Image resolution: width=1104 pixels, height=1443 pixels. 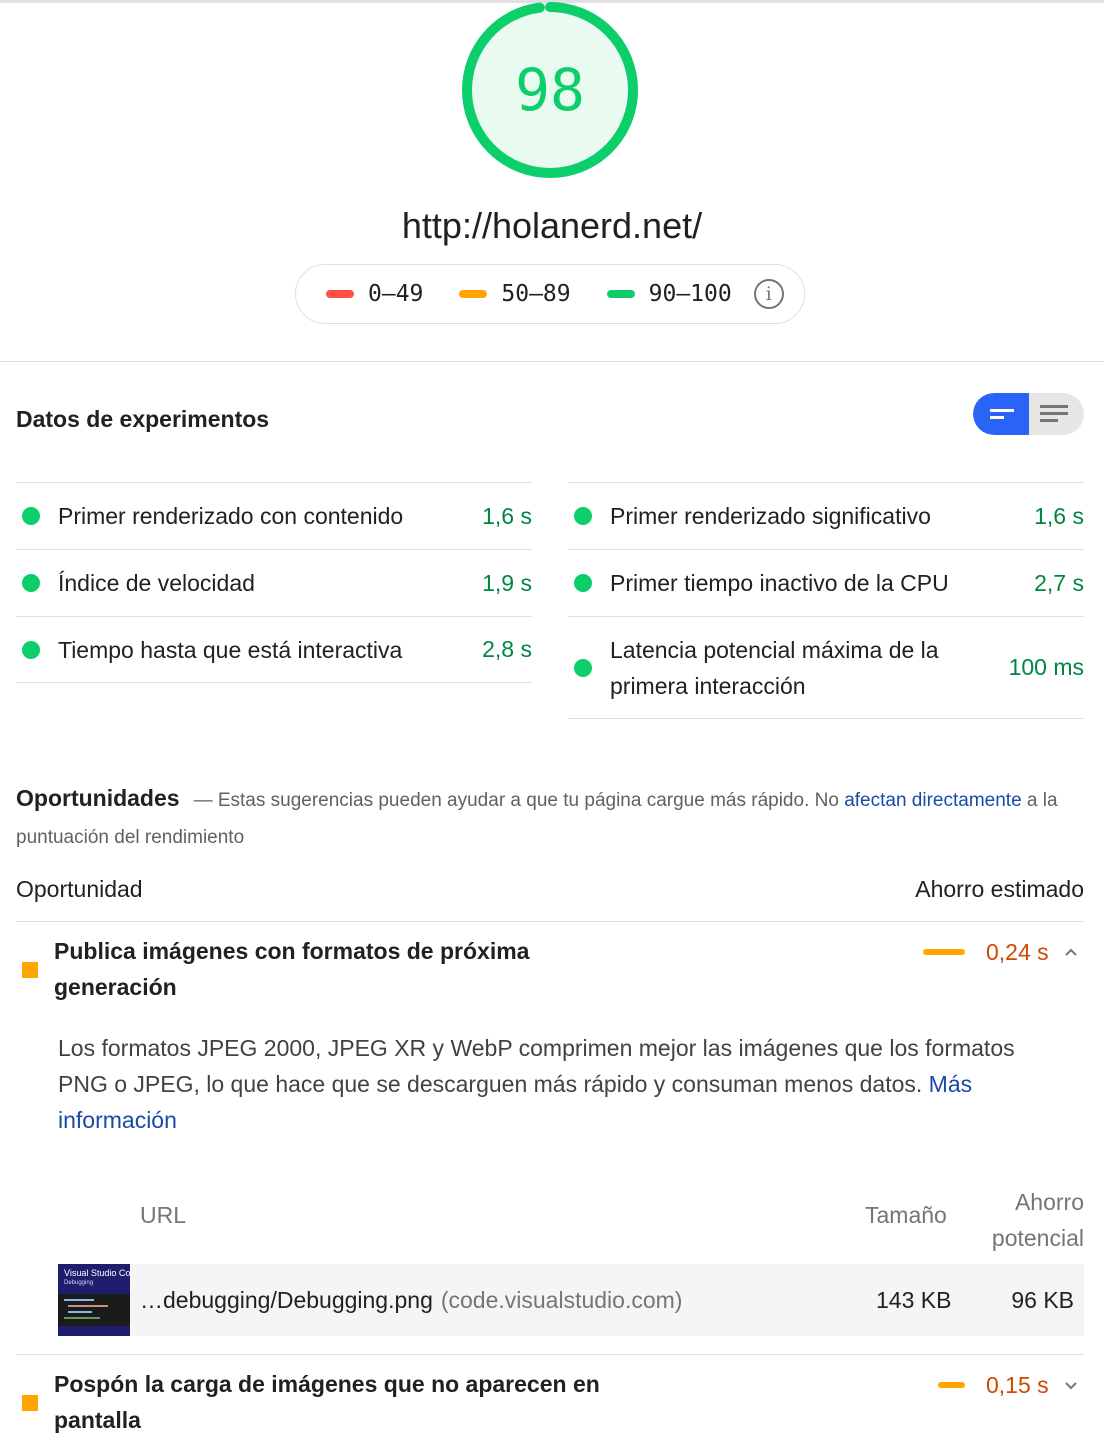 I want to click on resource-path: …debugging/Debugging.png, so click(x=286, y=1300).